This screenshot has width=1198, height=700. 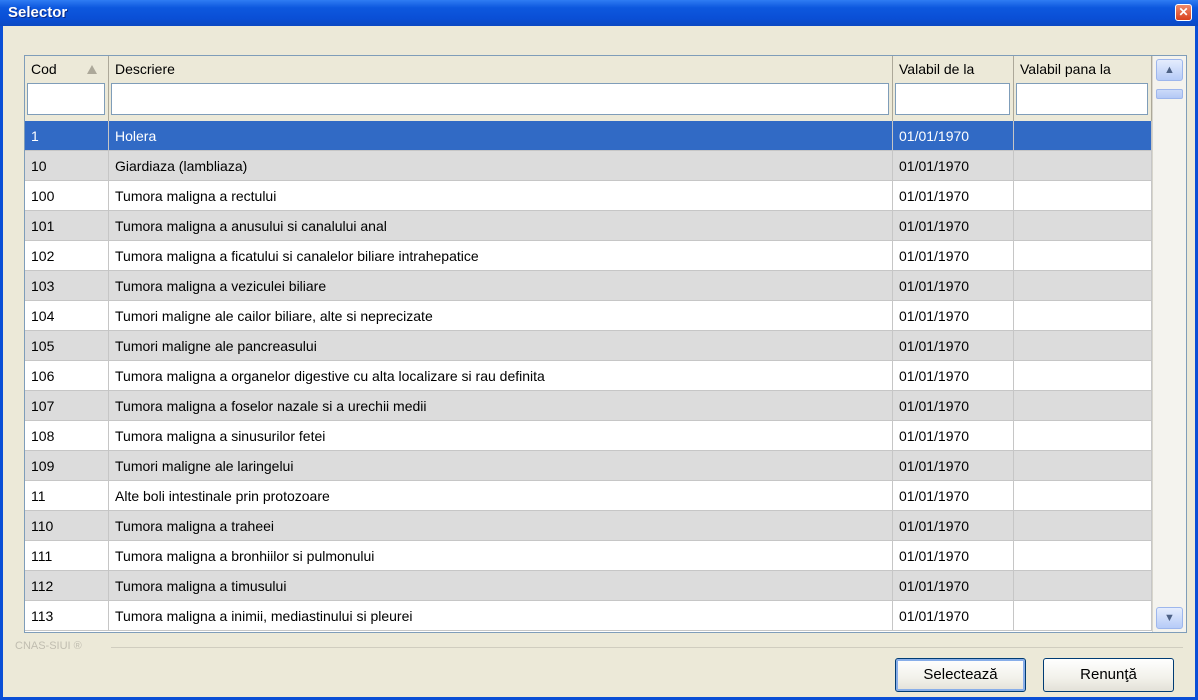 What do you see at coordinates (38, 12) in the screenshot?
I see `window-title: Selector` at bounding box center [38, 12].